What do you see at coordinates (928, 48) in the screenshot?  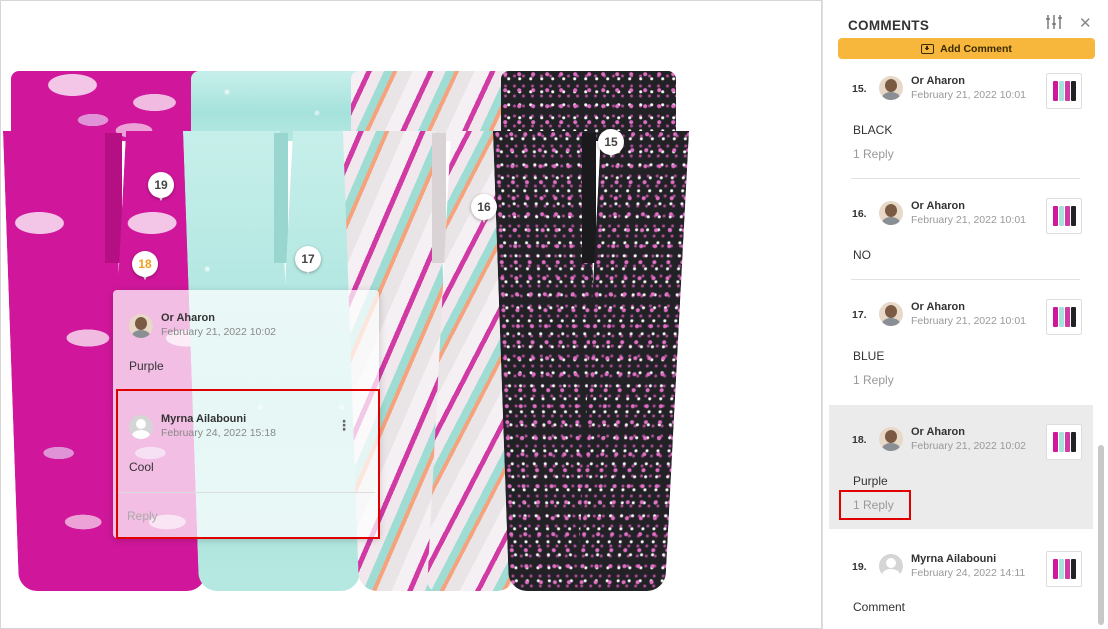 I see `add-comment-icon` at bounding box center [928, 48].